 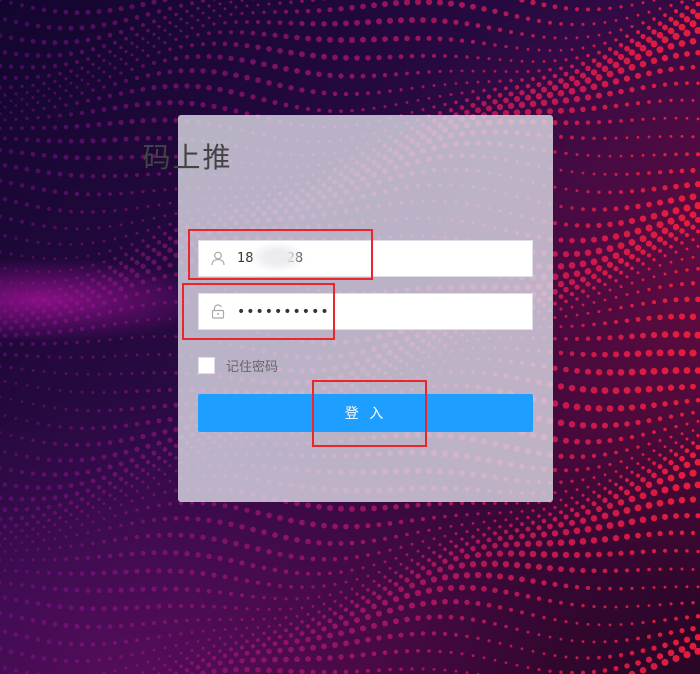 What do you see at coordinates (365, 413) in the screenshot?
I see `login-button: 登 入` at bounding box center [365, 413].